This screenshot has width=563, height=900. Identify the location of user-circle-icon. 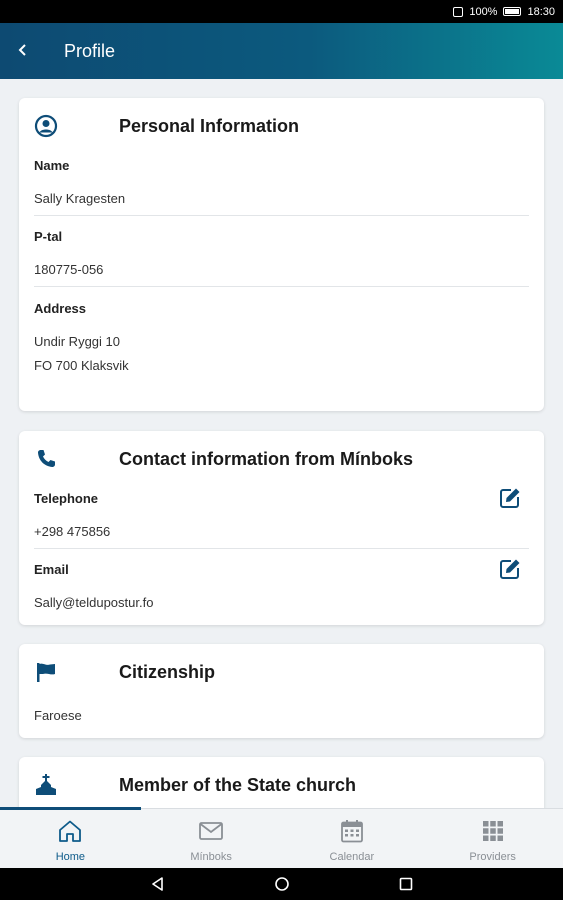
(46, 126).